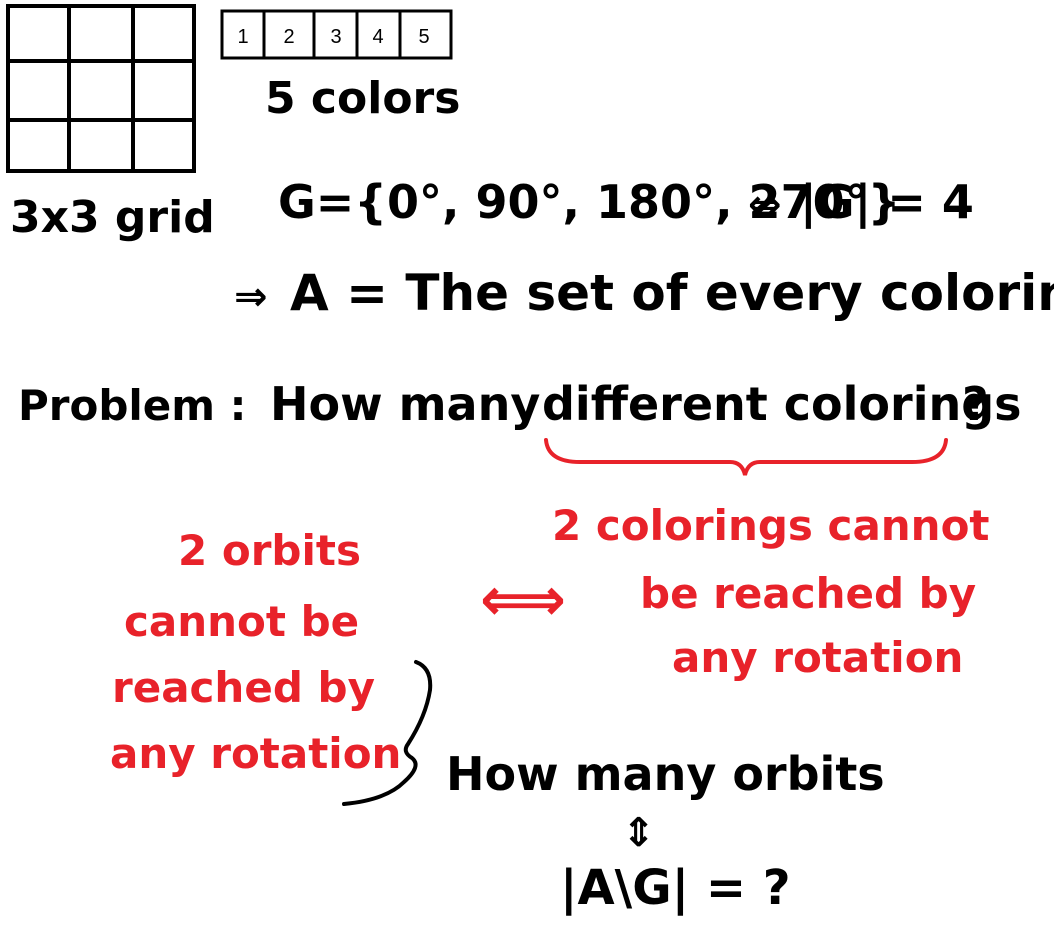 Image resolution: width=1054 pixels, height=932 pixels. I want to click on right-note-line-1: 2 colorings cannot, so click(771, 525).